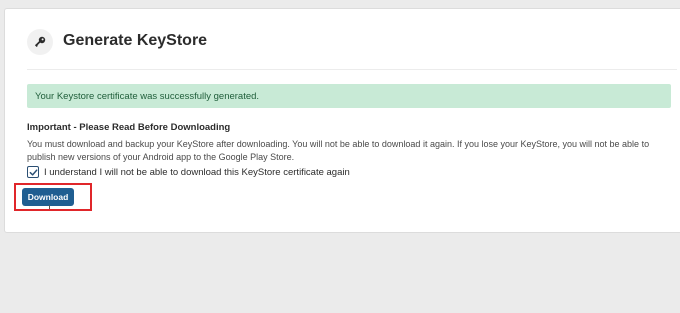 This screenshot has width=680, height=313. What do you see at coordinates (40, 42) in the screenshot?
I see `key-icon` at bounding box center [40, 42].